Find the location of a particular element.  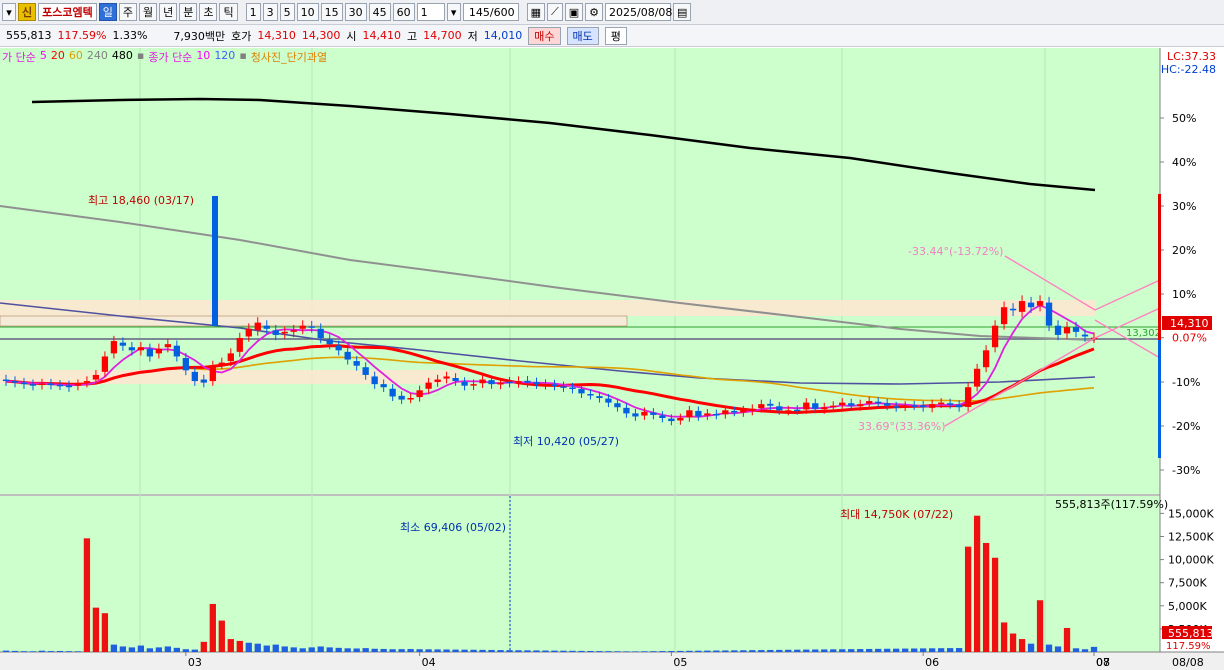

legend-ma-5: 5 is located at coordinates (43, 57).